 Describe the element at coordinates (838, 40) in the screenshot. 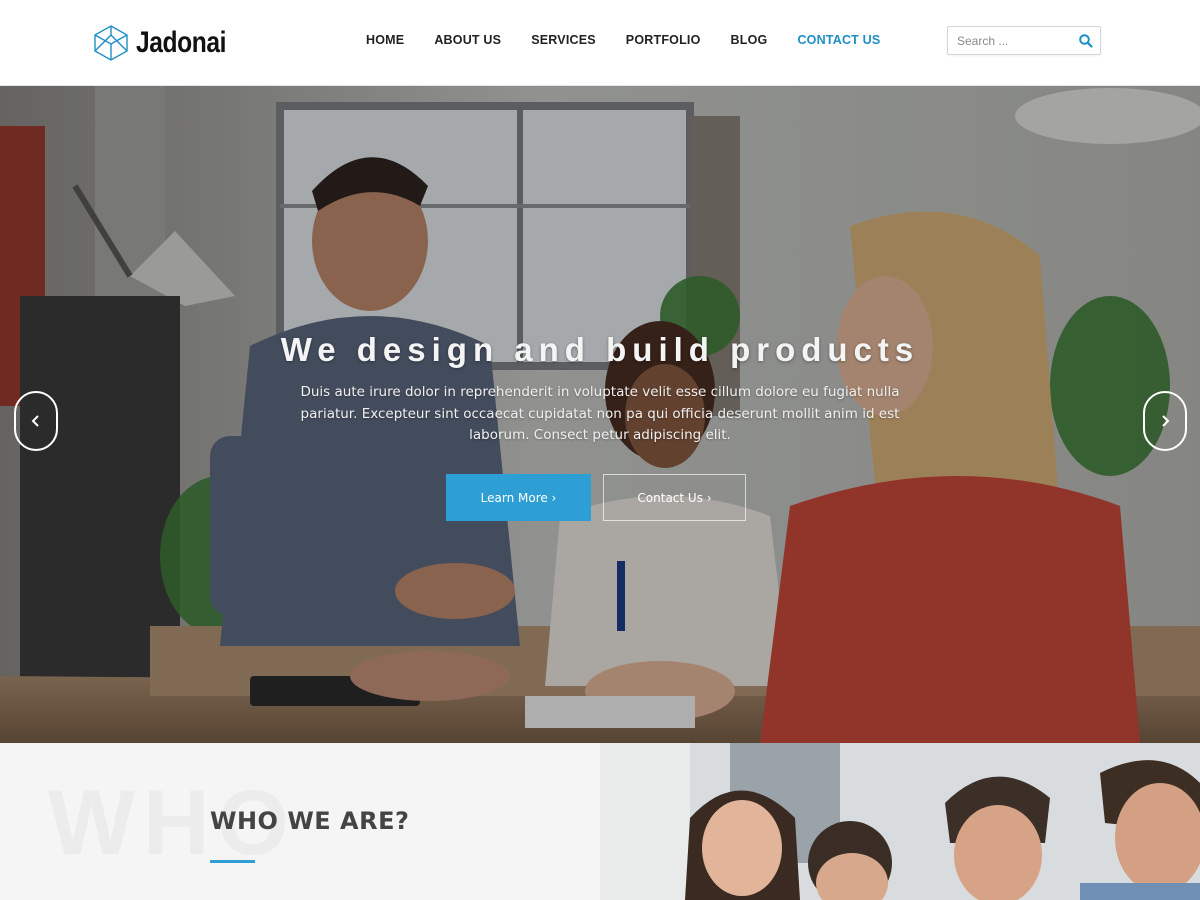

I see `nav-contact-us: CONTACT US` at that location.